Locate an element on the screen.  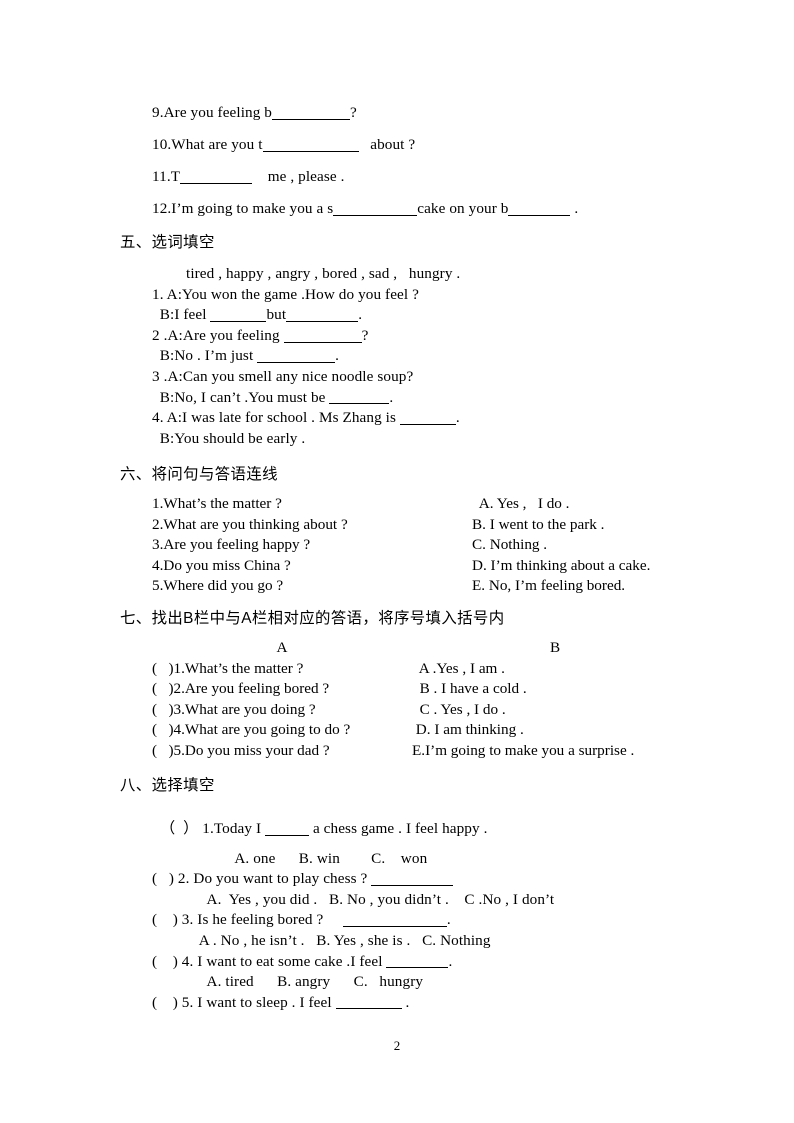
section-6-answer-A: A. Yes , I do . is located at coordinates (633, 504).